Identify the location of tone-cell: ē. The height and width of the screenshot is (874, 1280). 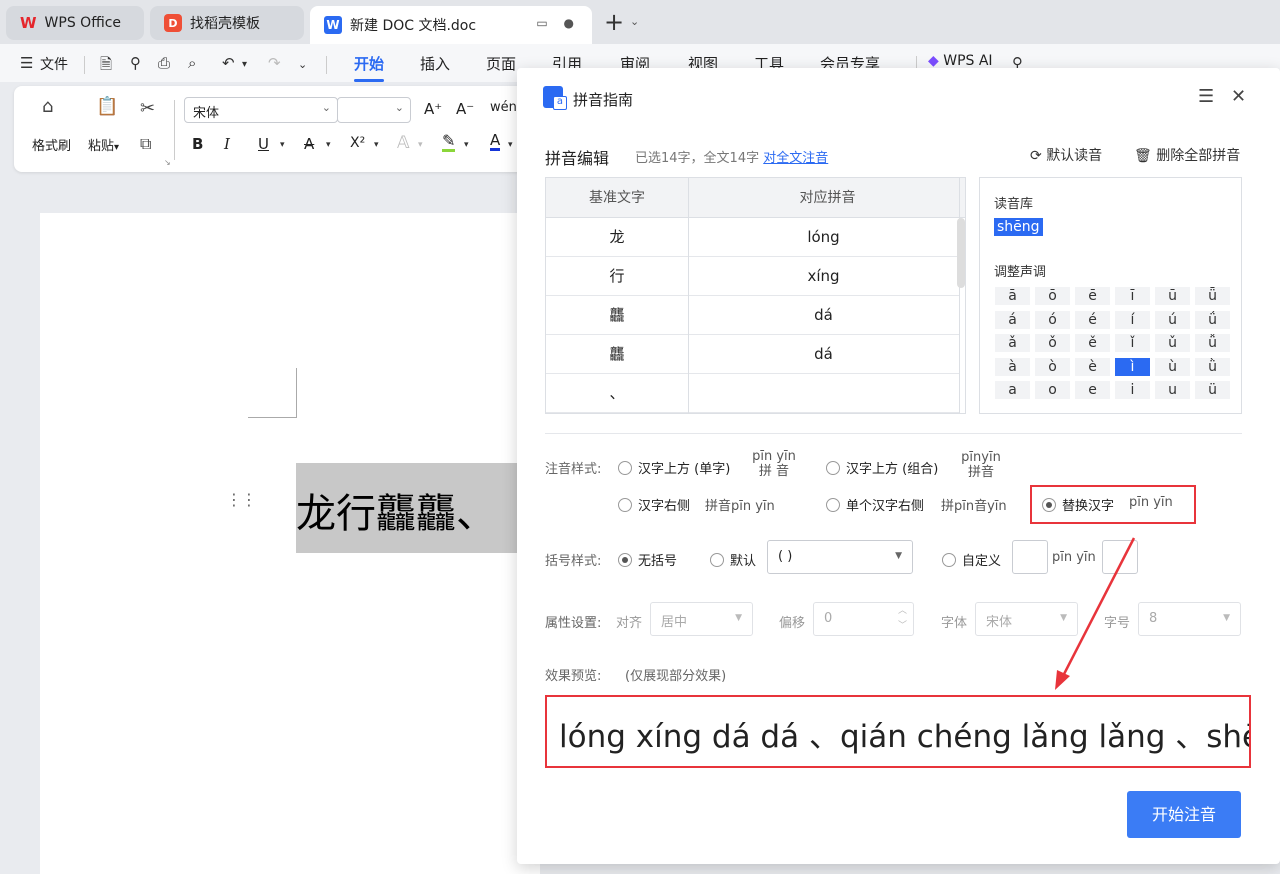
(1092, 296).